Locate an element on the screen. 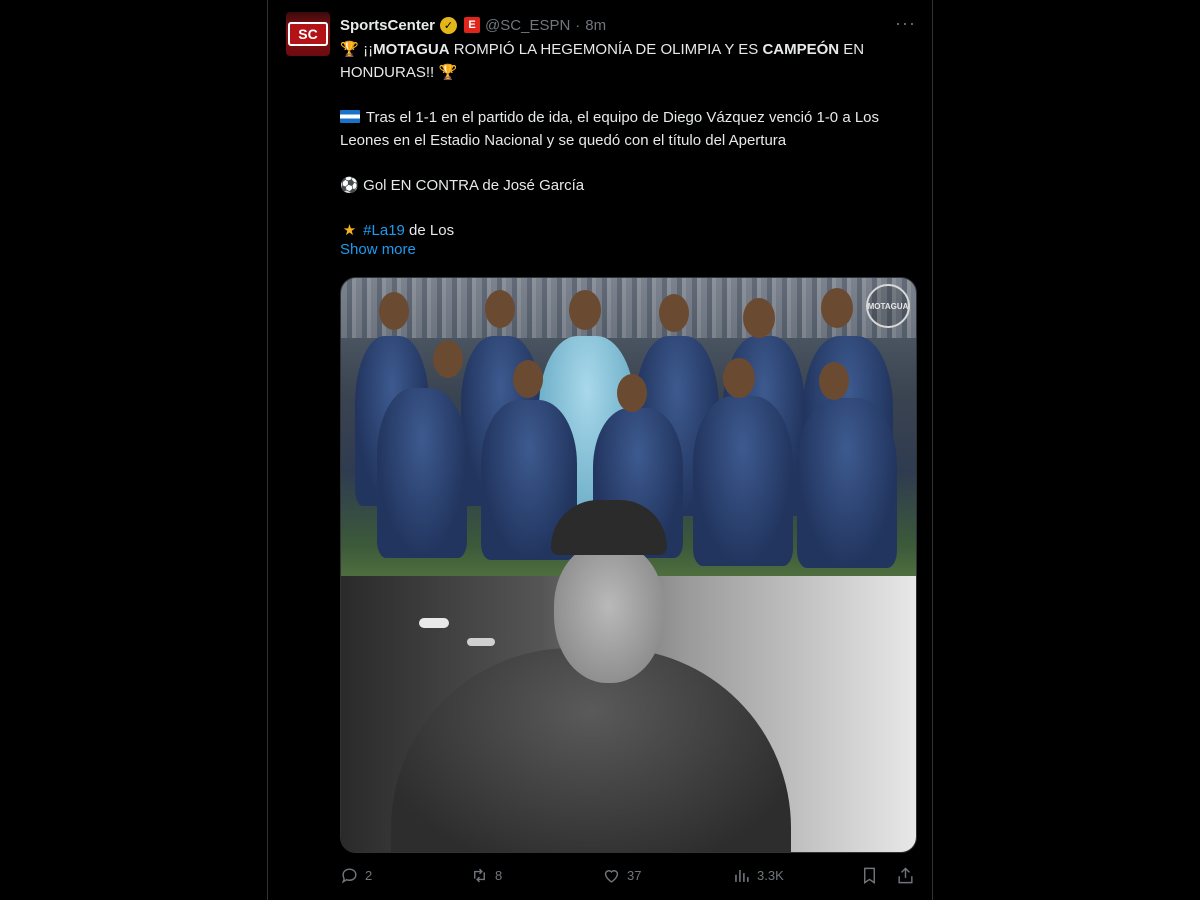  show-more-link: Show more is located at coordinates (378, 249).